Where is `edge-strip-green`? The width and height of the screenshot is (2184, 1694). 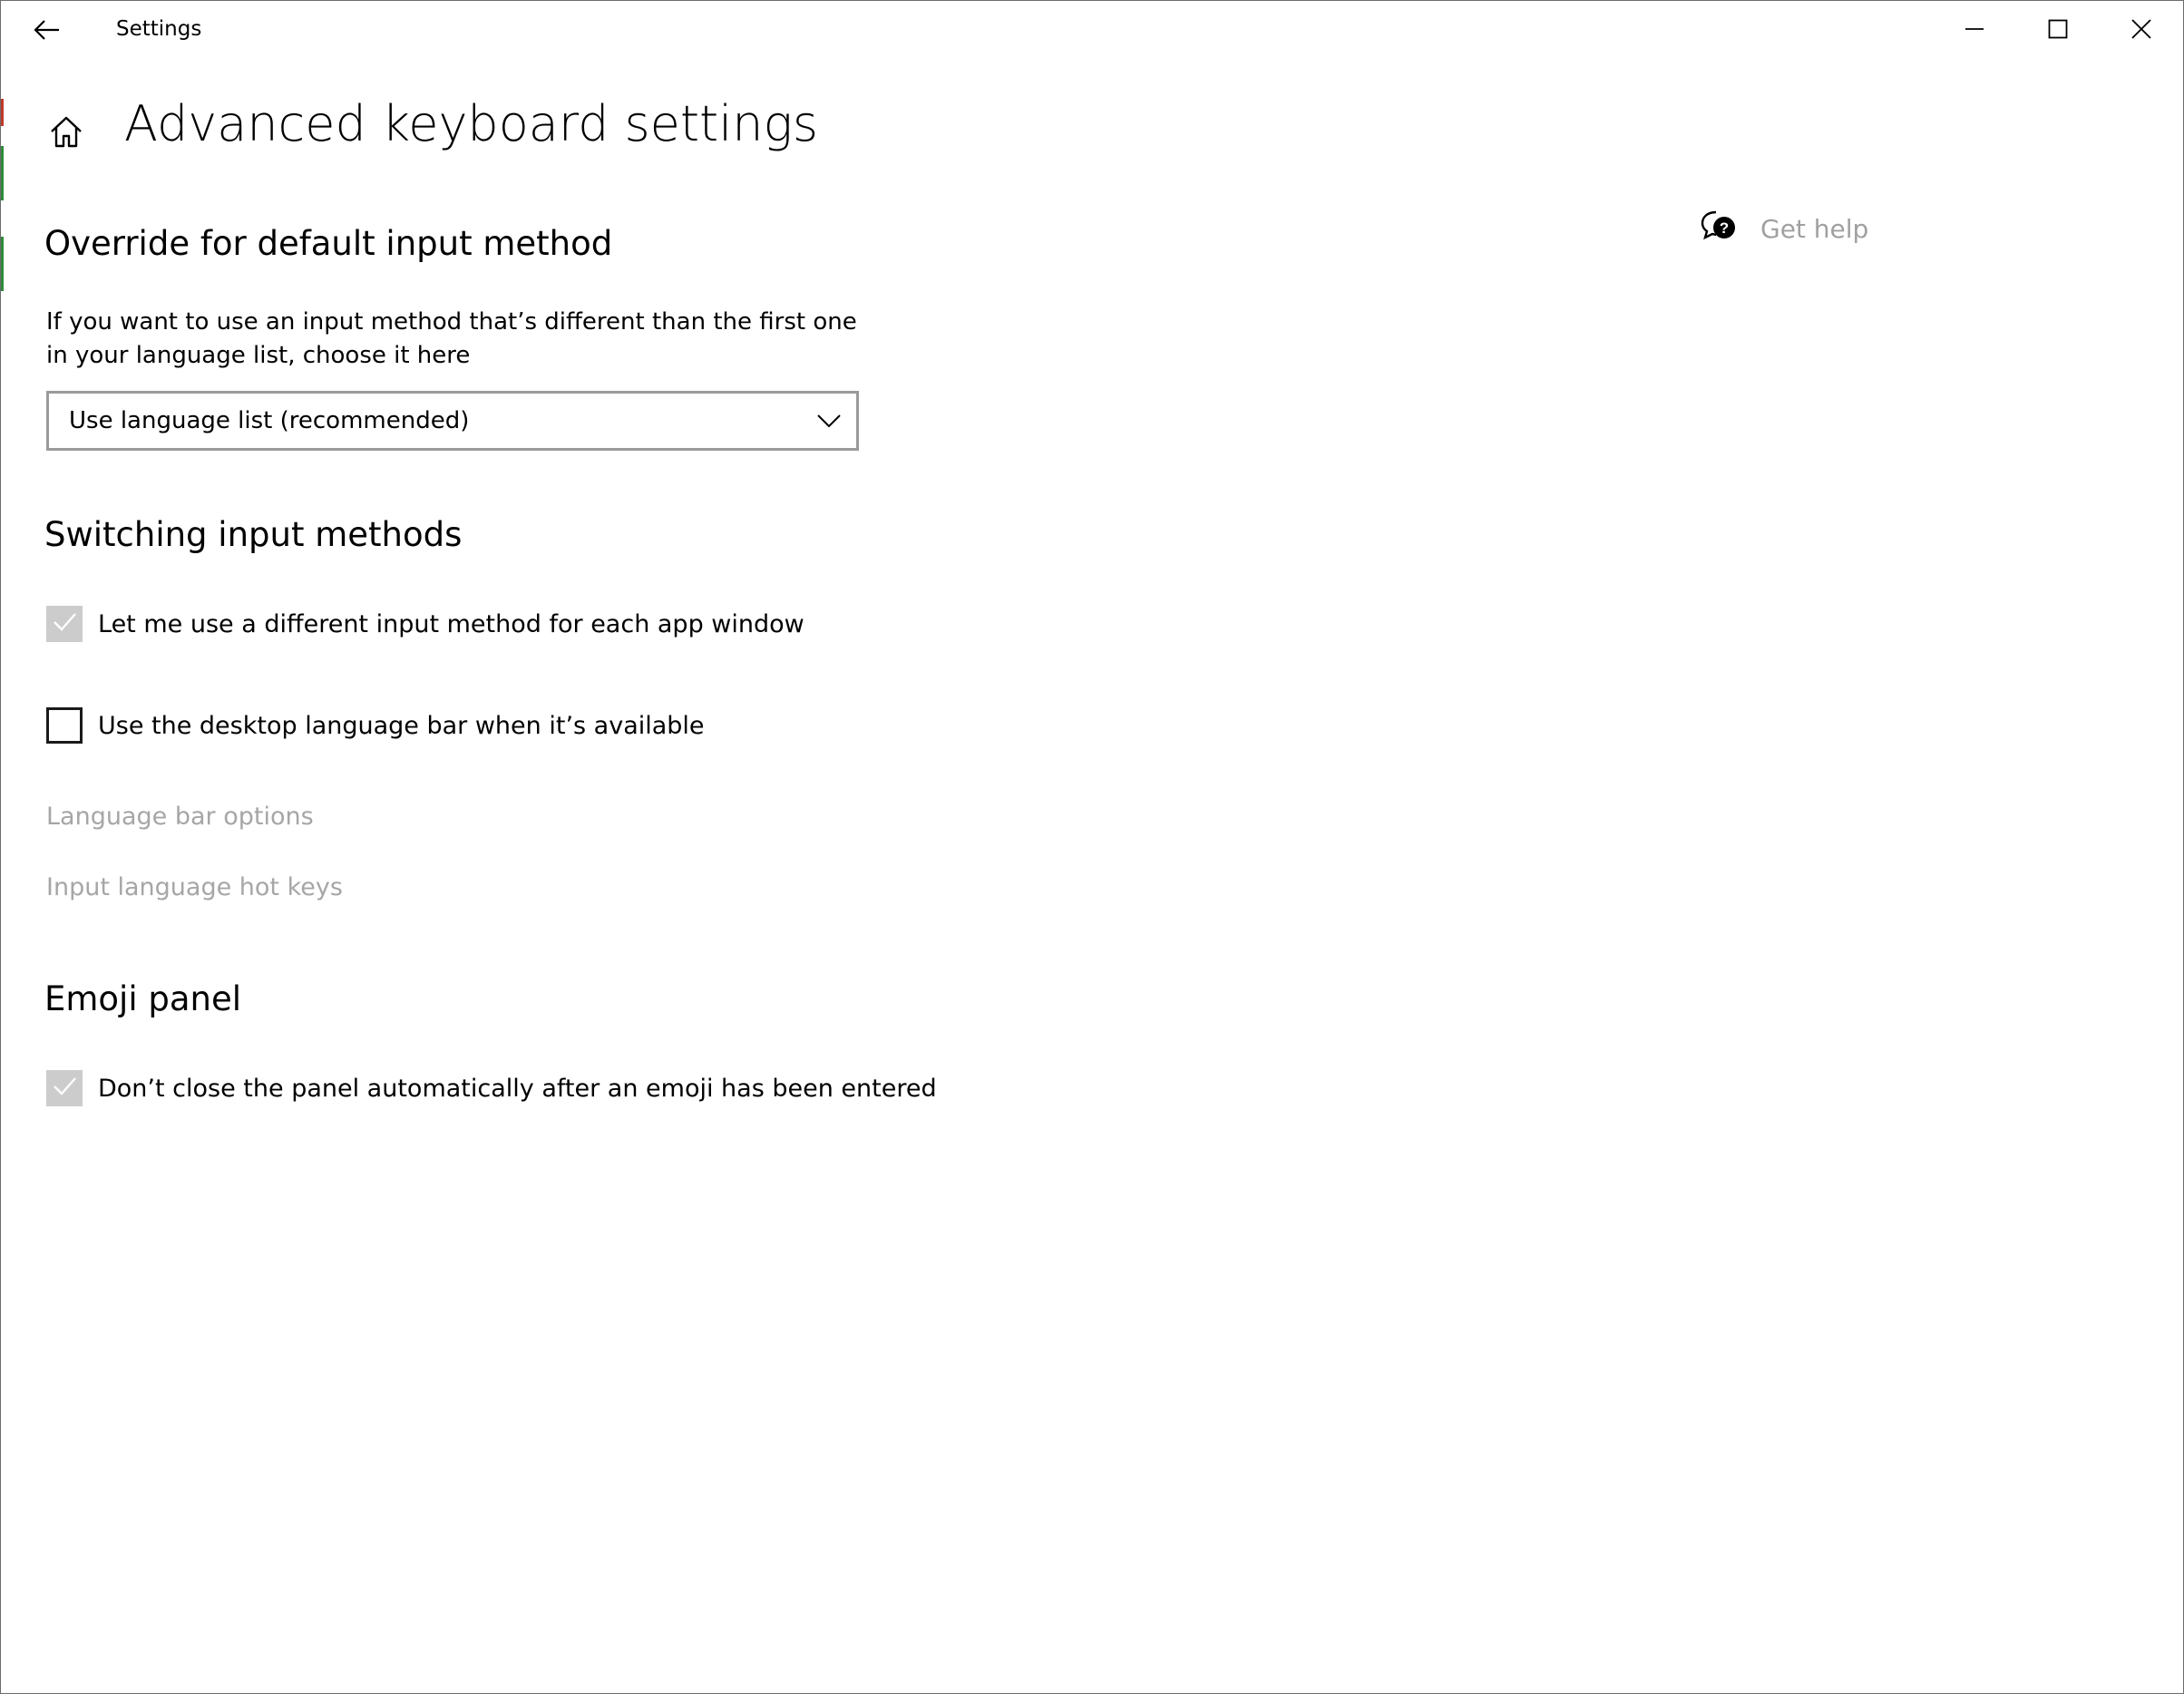
edge-strip-green is located at coordinates (2, 173).